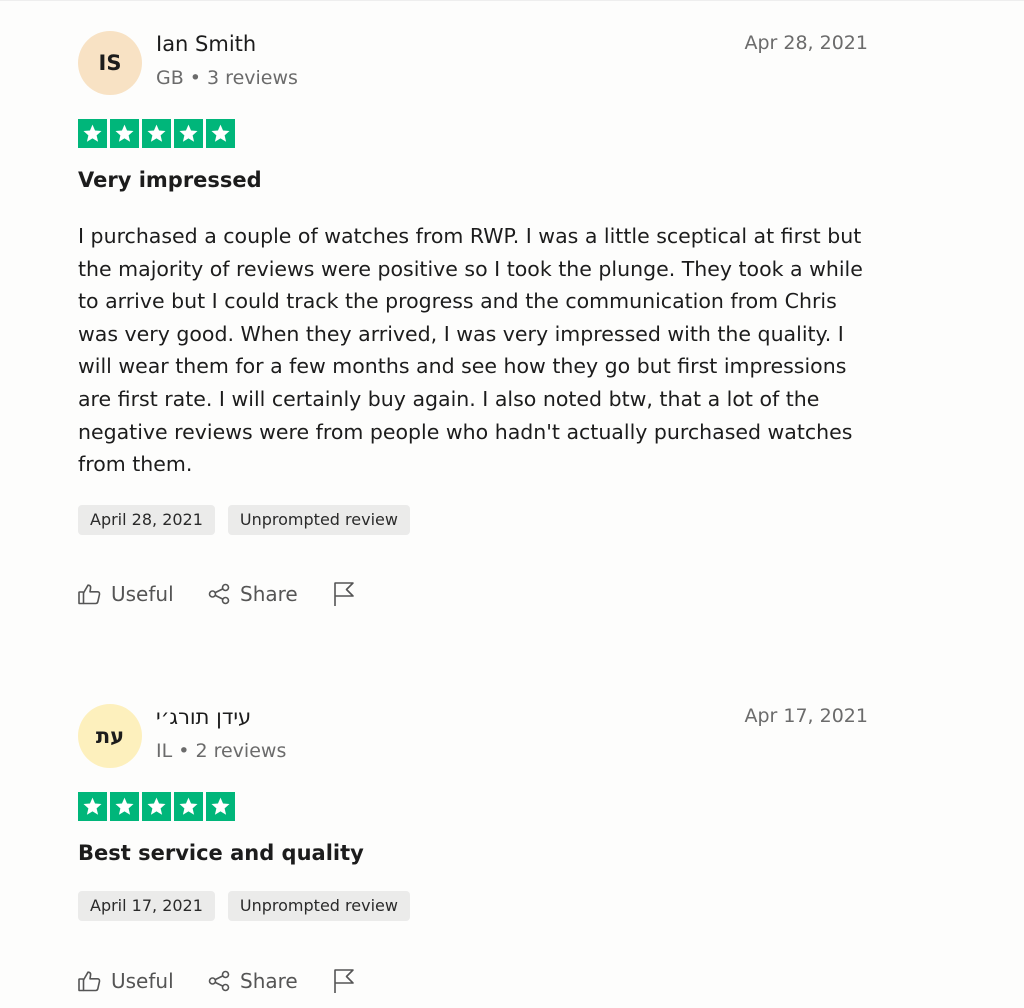 Image resolution: width=1024 pixels, height=1008 pixels. I want to click on reviewer-name: עידן תורג׳י, so click(203, 717).